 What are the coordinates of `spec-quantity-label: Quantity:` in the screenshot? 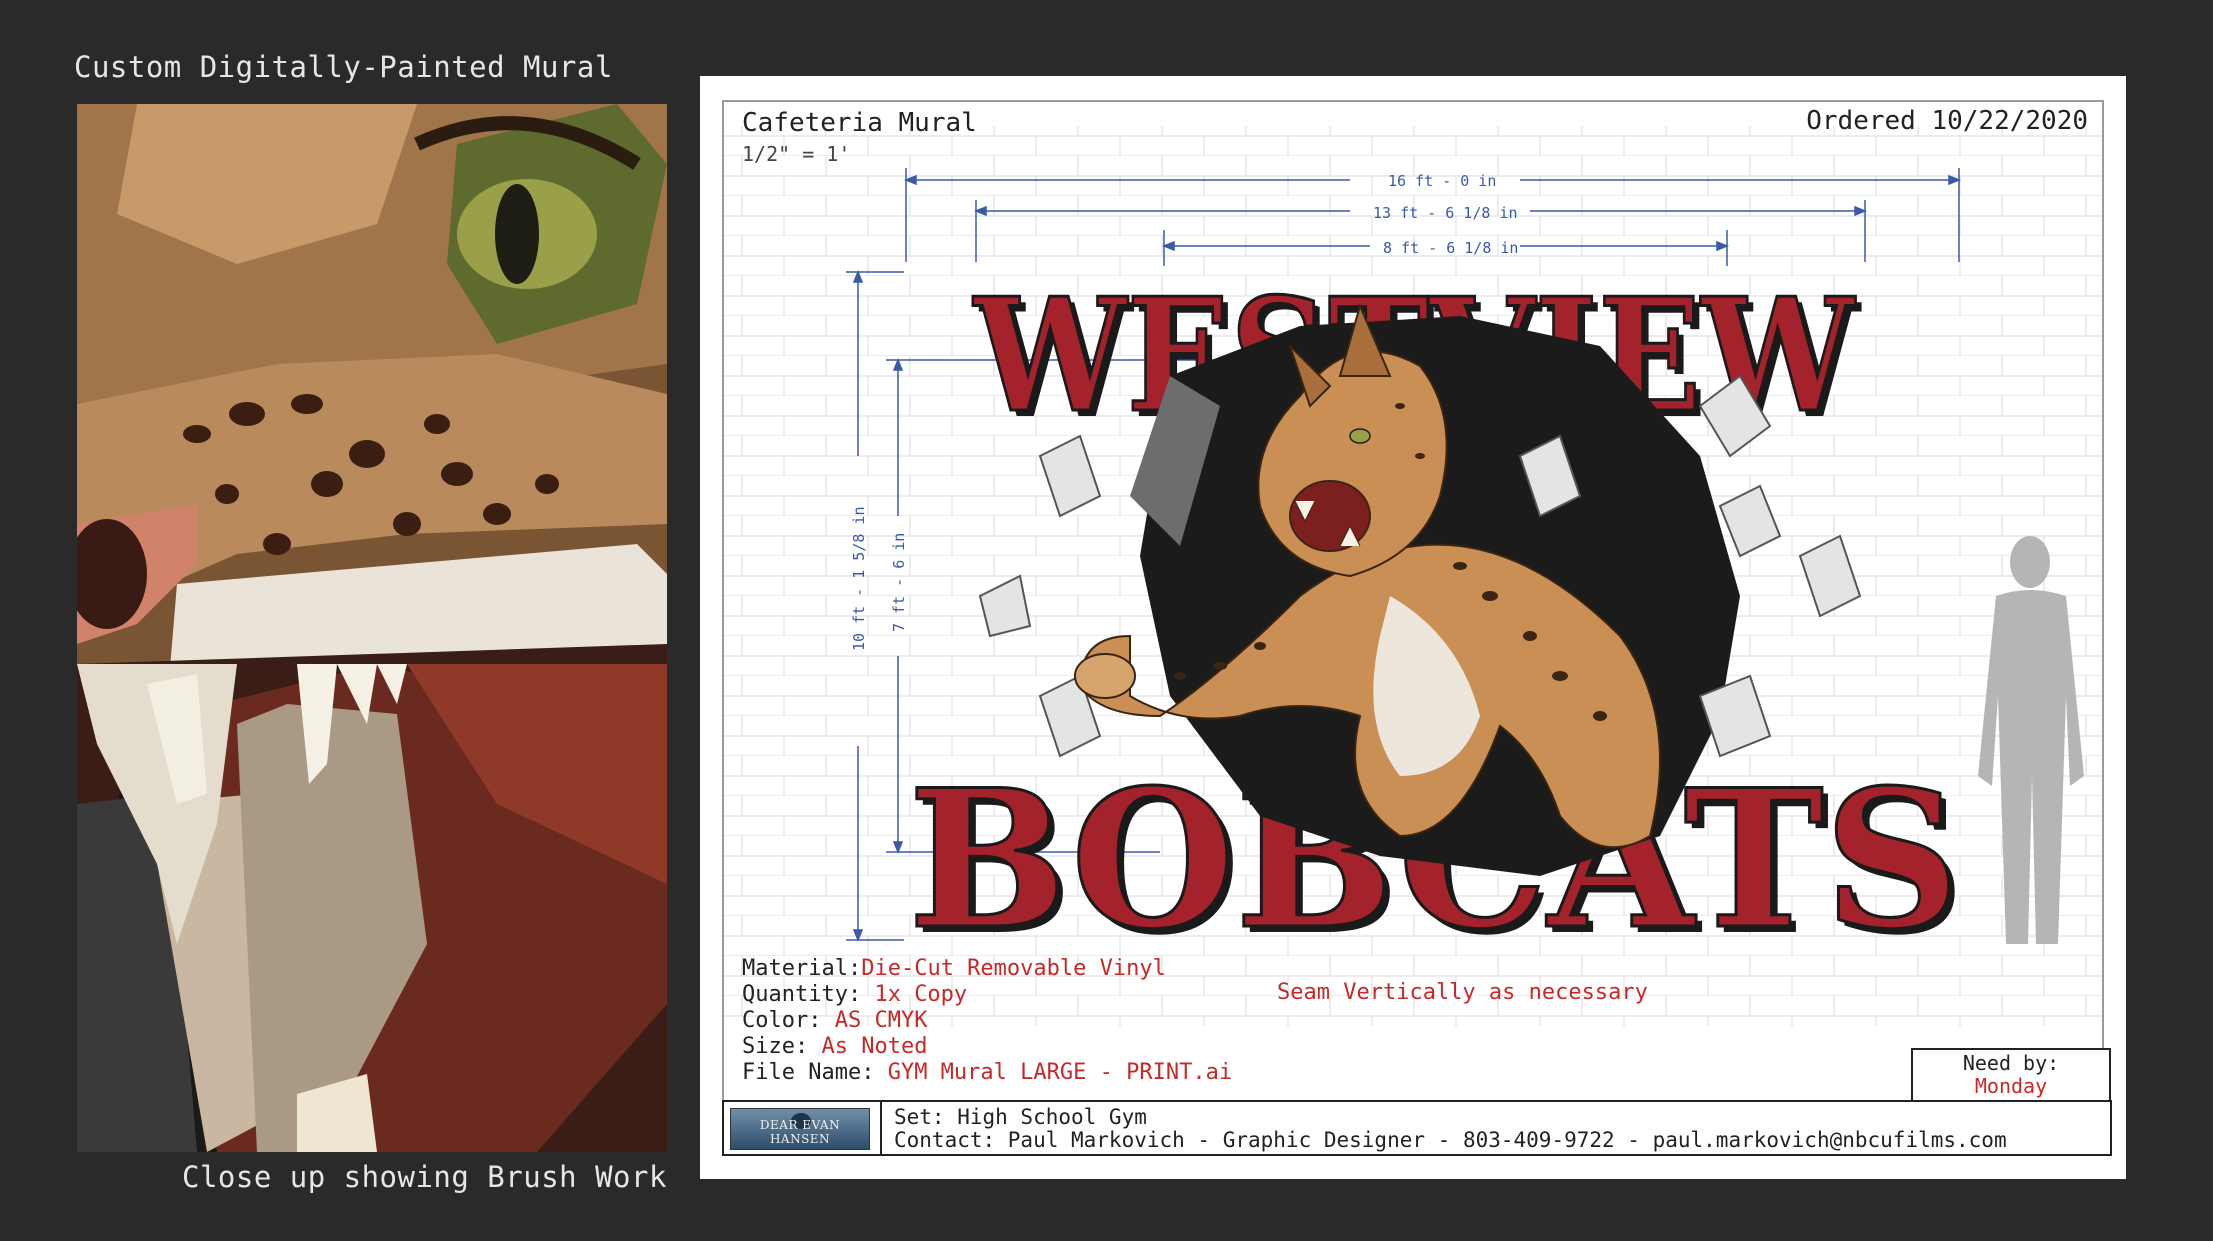 It's located at (808, 994).